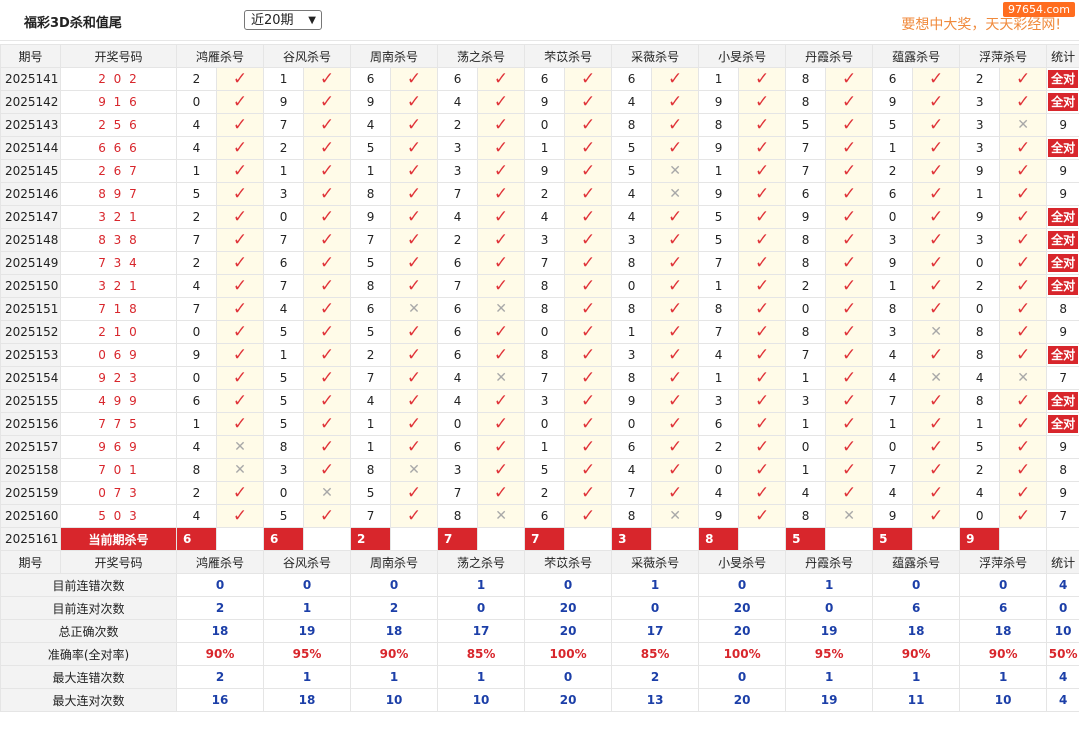 The height and width of the screenshot is (742, 1079). I want to click on kill-value-cell: 0, so click(545, 332).